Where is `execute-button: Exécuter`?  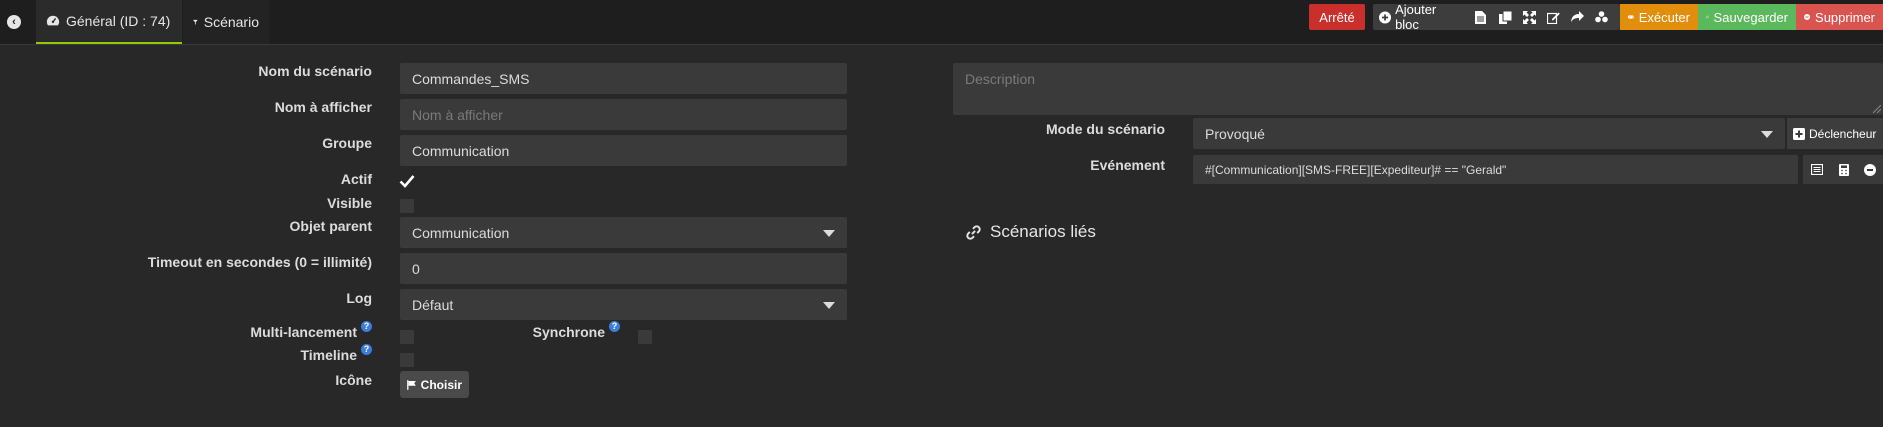
execute-button: Exécuter is located at coordinates (1659, 17).